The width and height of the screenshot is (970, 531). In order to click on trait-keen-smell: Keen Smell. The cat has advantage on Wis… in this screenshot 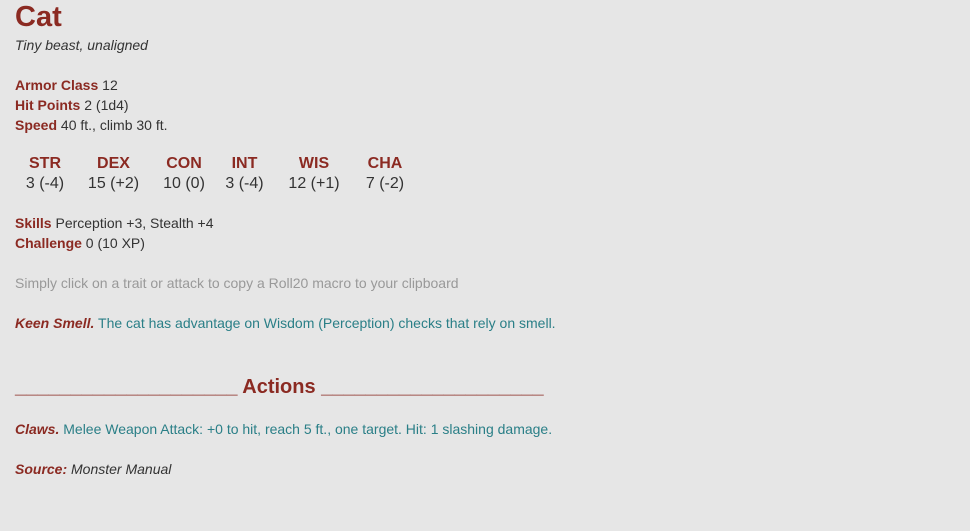, I will do `click(485, 323)`.